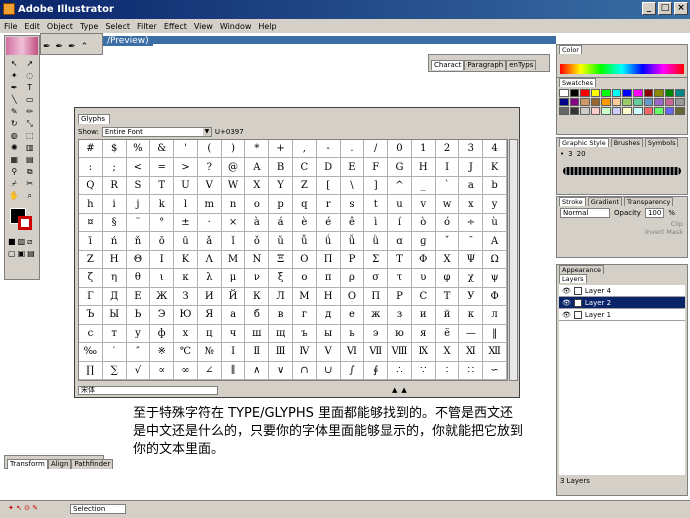 This screenshot has width=690, height=518. I want to click on glyph-cell: B, so click(281, 167).